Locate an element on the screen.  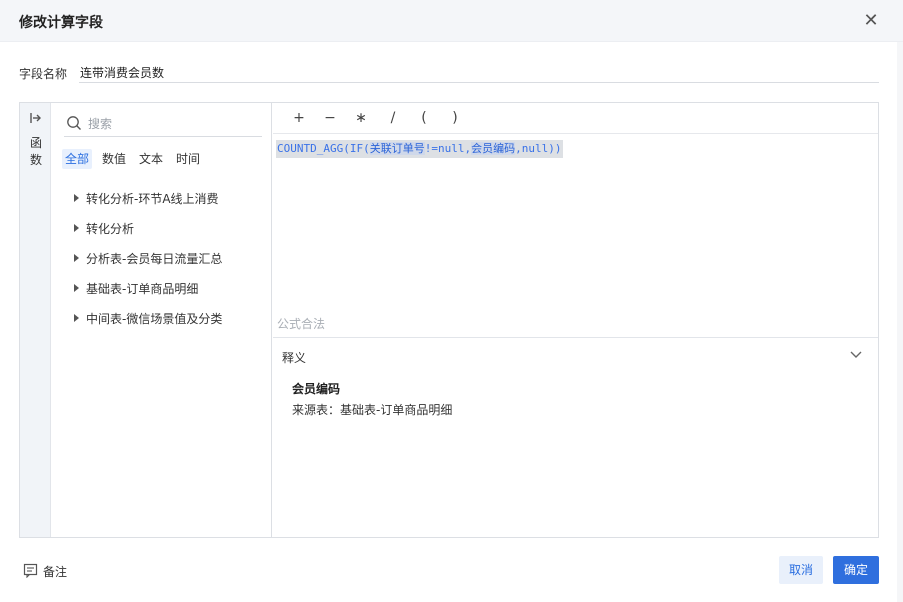
tree-item-label: 分析表-会员每日流量汇总 is located at coordinates (154, 259).